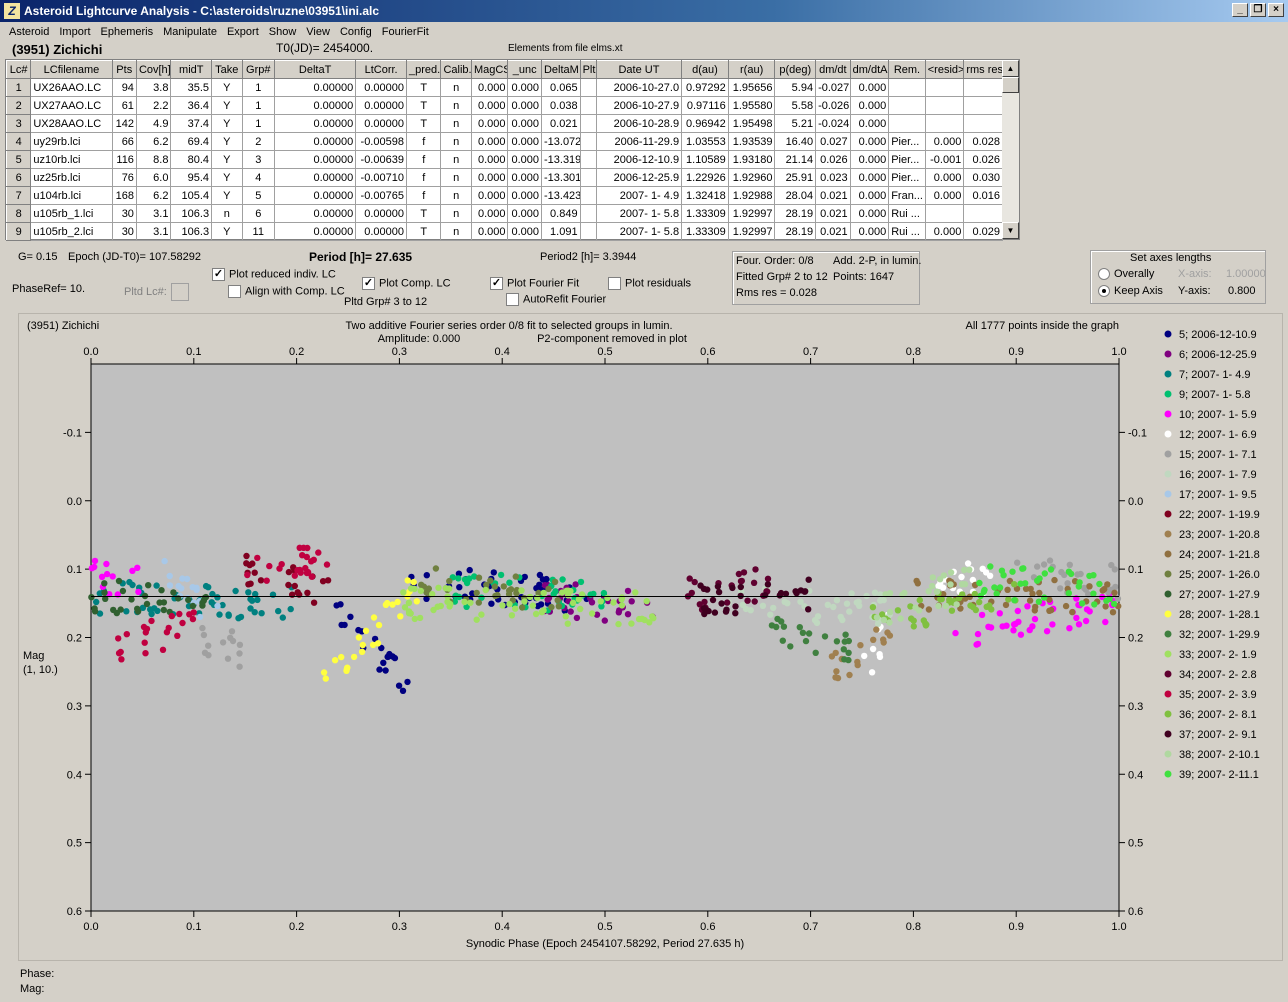 The image size is (1288, 1002). I want to click on table-cell: 2006-10-27.9, so click(639, 105).